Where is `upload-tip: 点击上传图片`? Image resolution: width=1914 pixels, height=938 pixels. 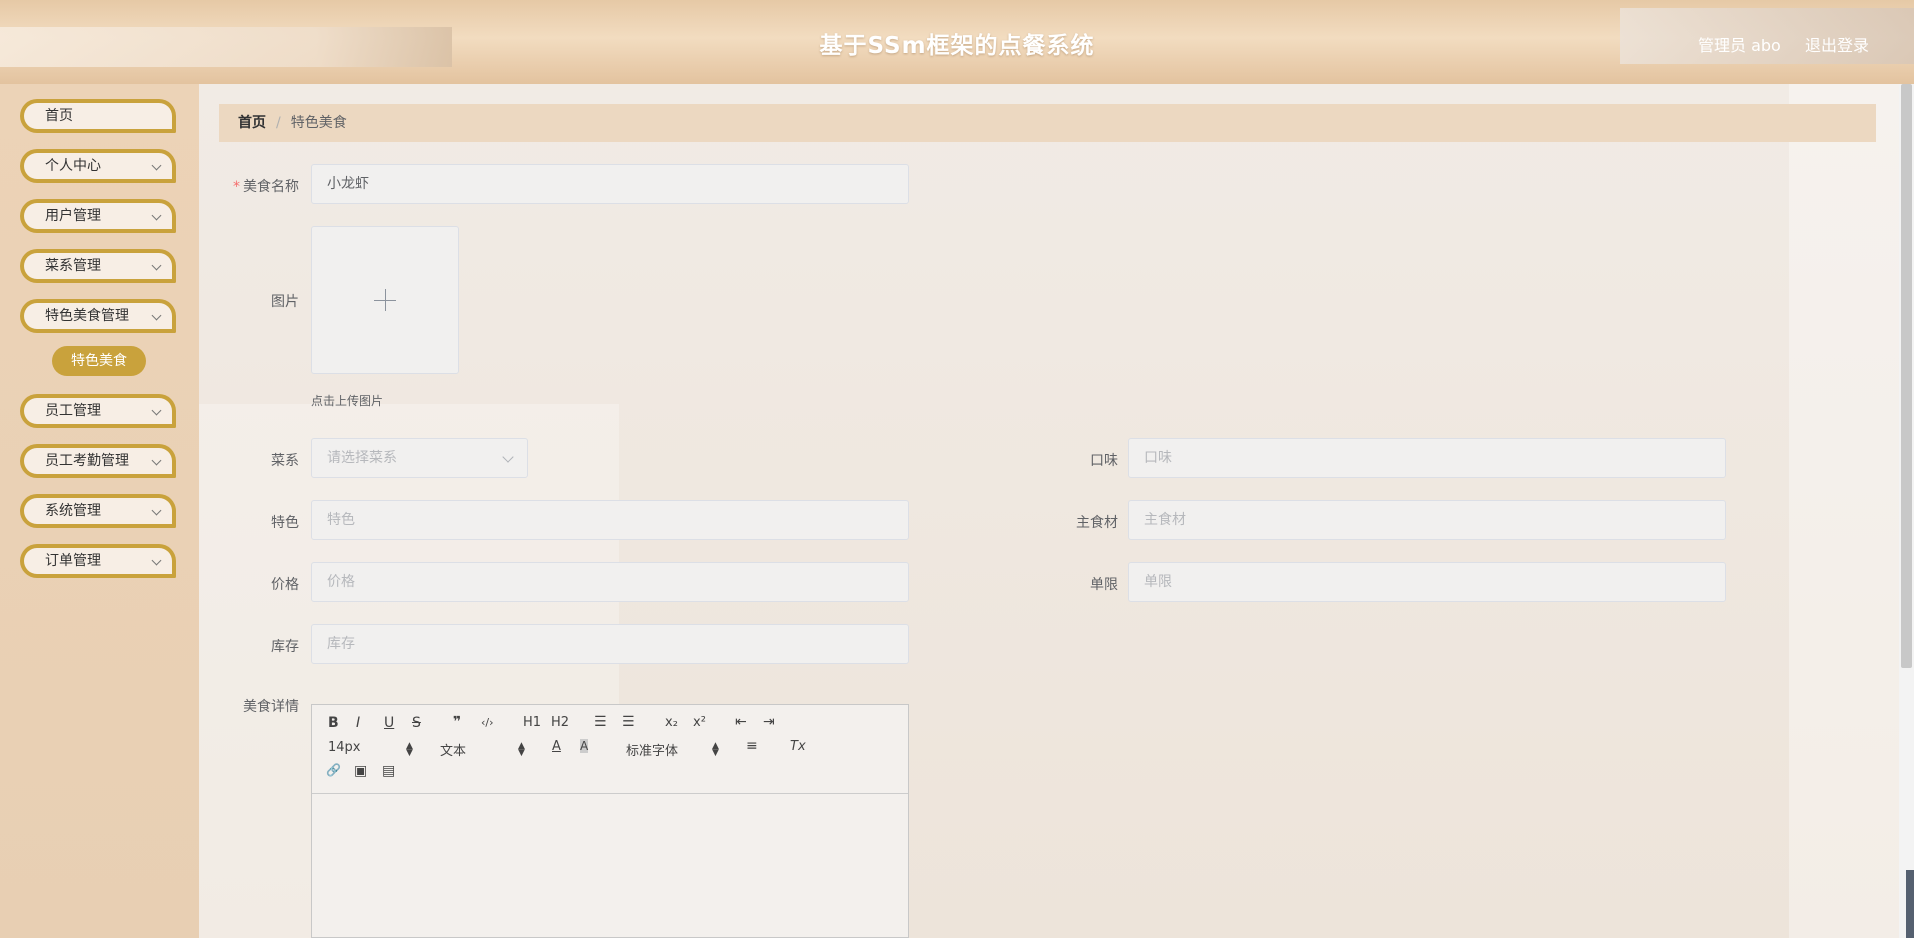
upload-tip: 点击上传图片 is located at coordinates (347, 401).